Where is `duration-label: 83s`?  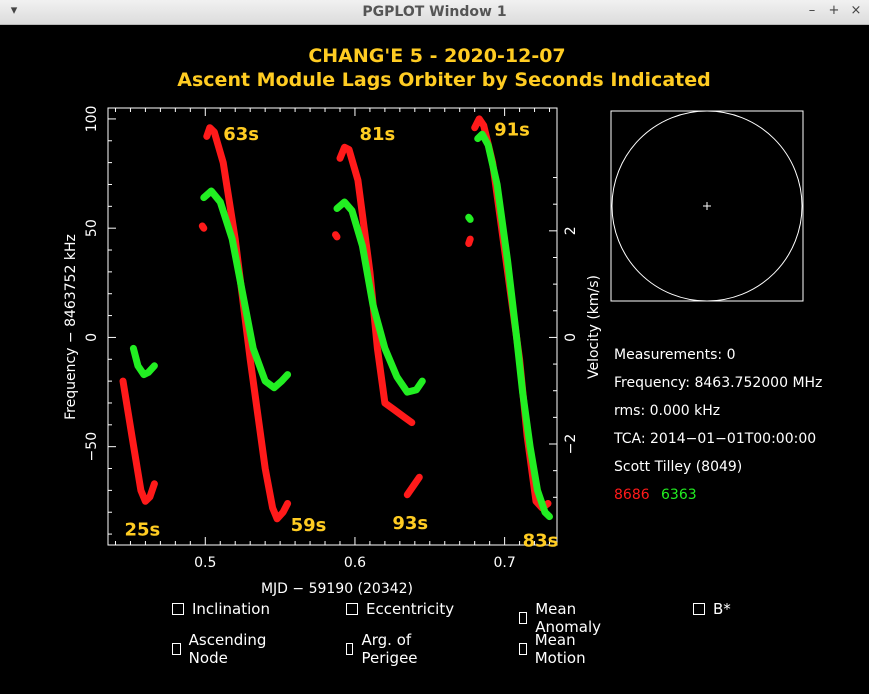
duration-label: 83s is located at coordinates (541, 540).